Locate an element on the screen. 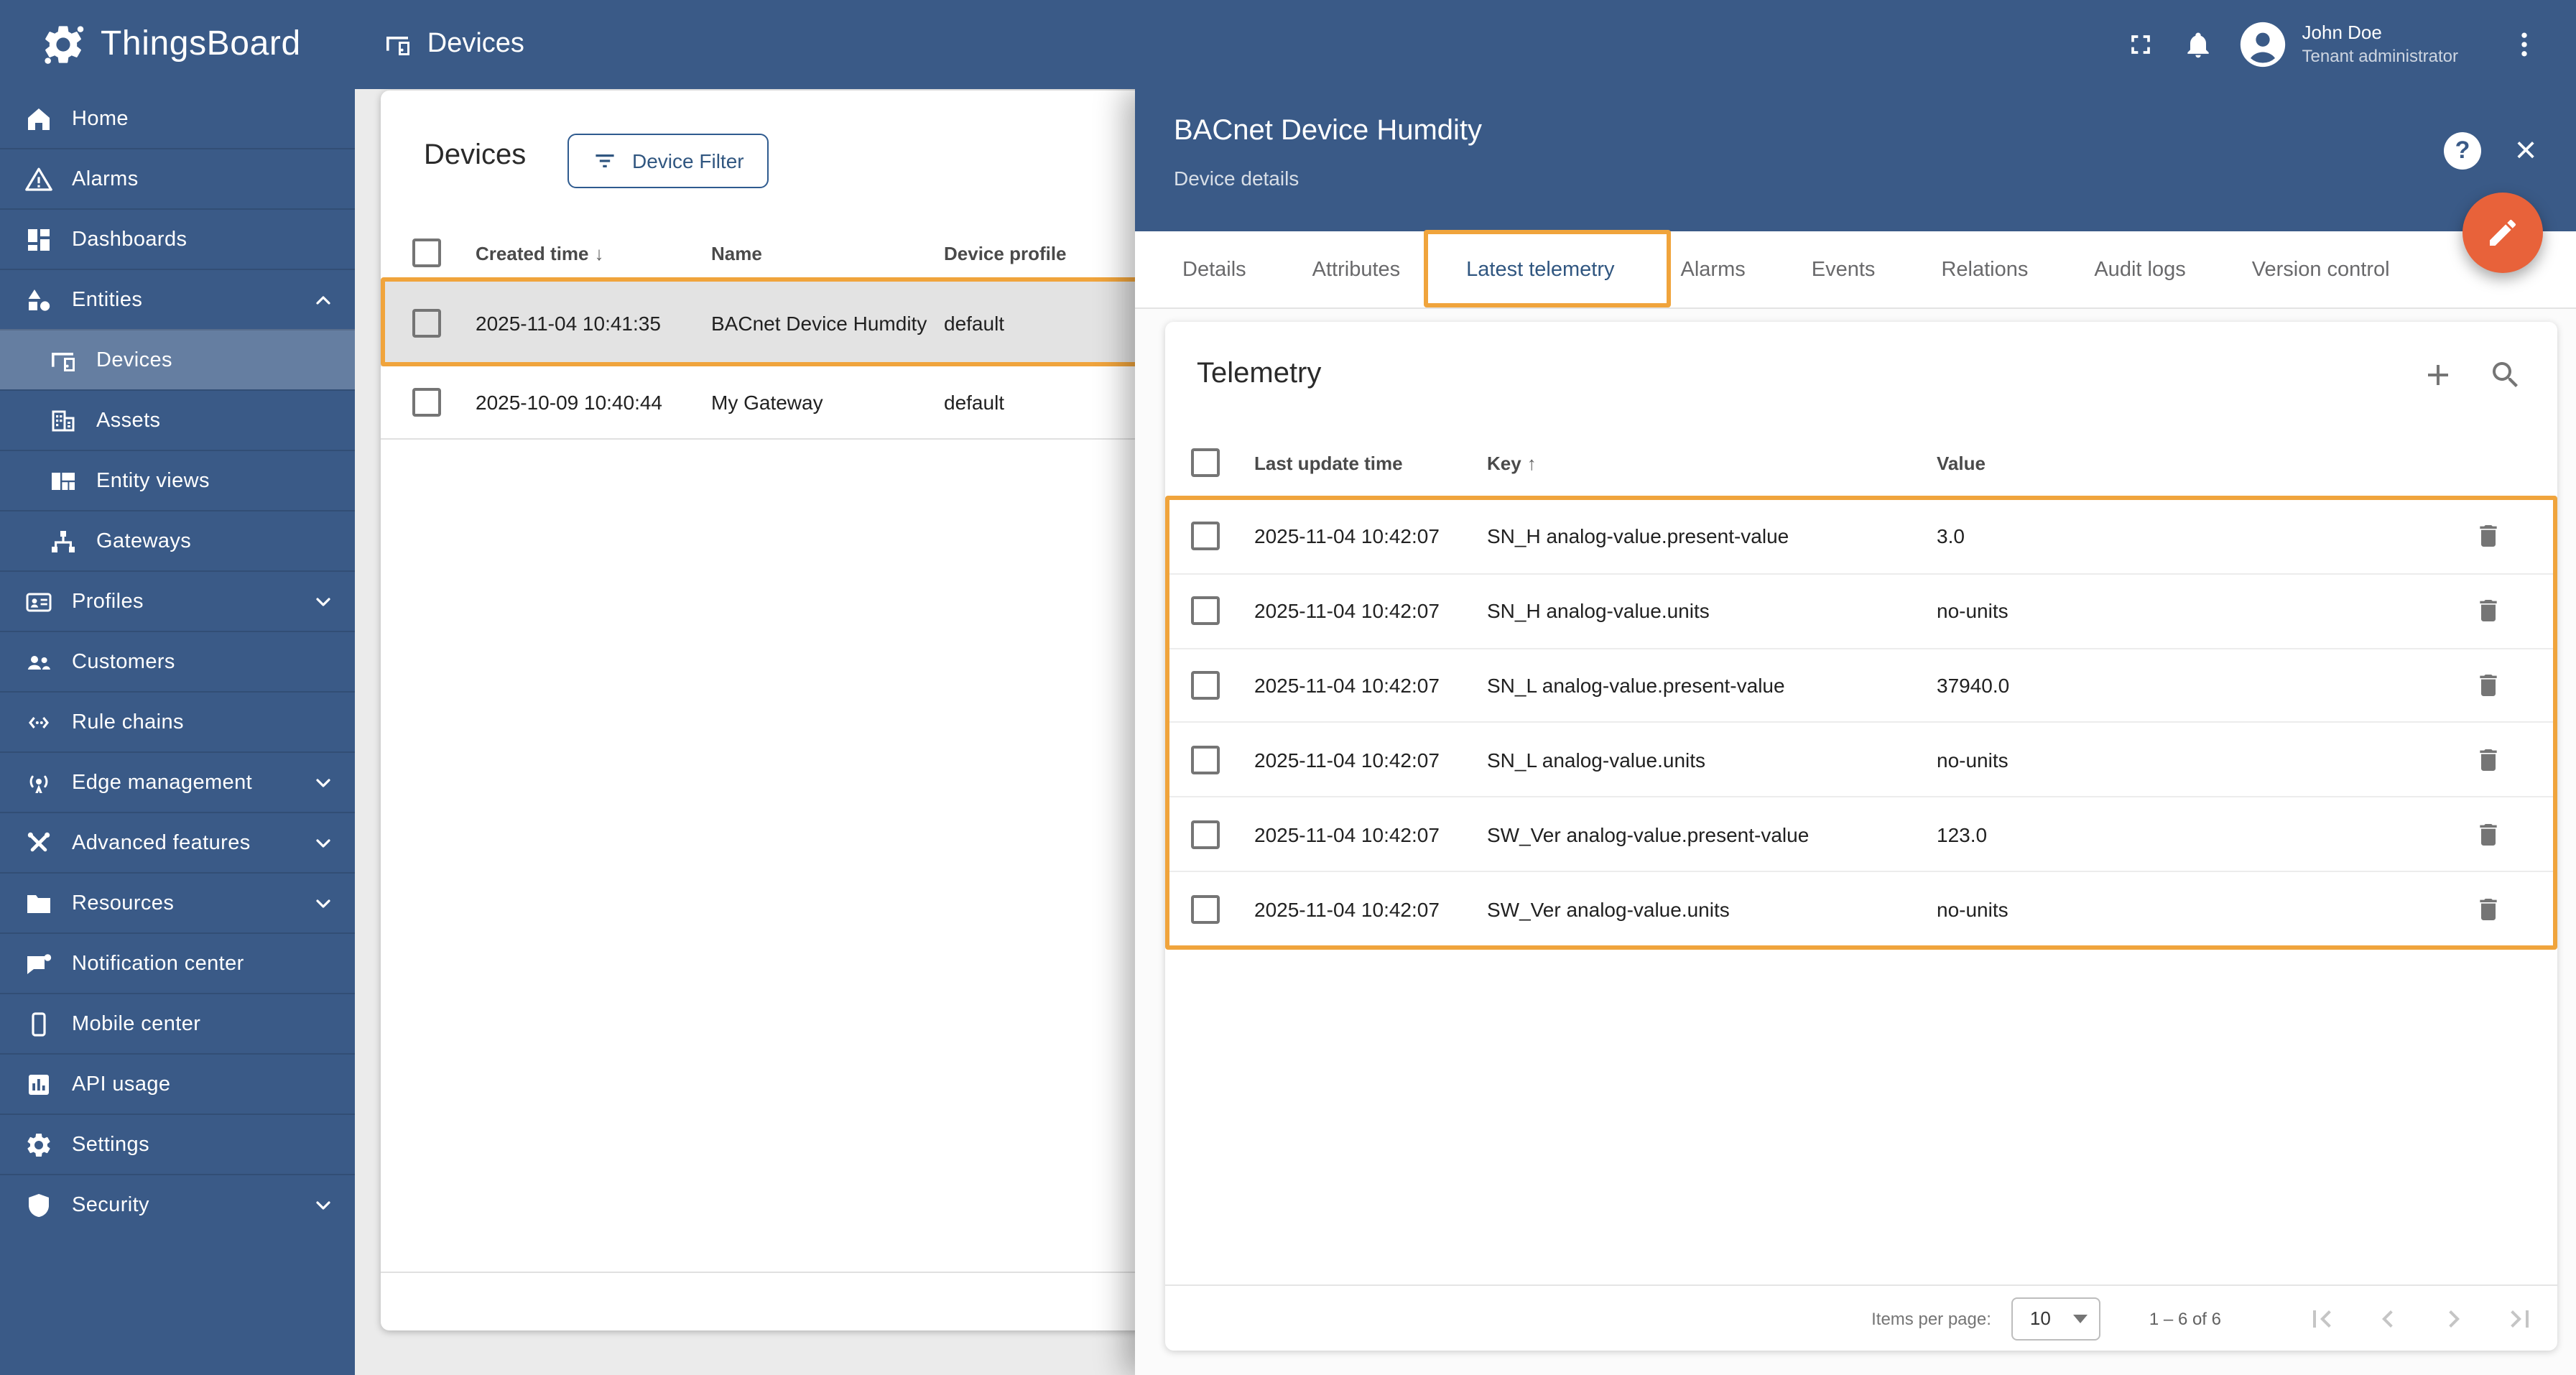 This screenshot has width=2576, height=1375. last-page-icon is located at coordinates (2520, 1318).